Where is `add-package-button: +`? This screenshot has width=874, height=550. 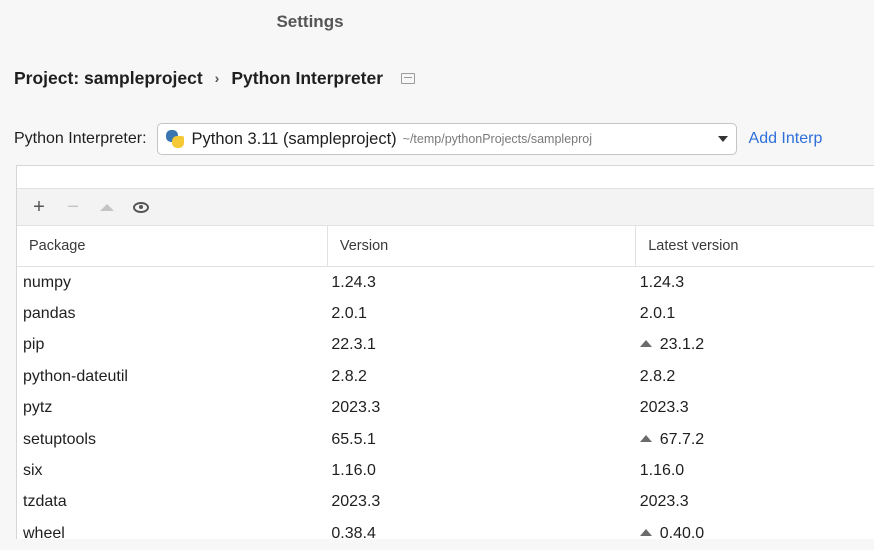
add-package-button: + is located at coordinates (39, 207).